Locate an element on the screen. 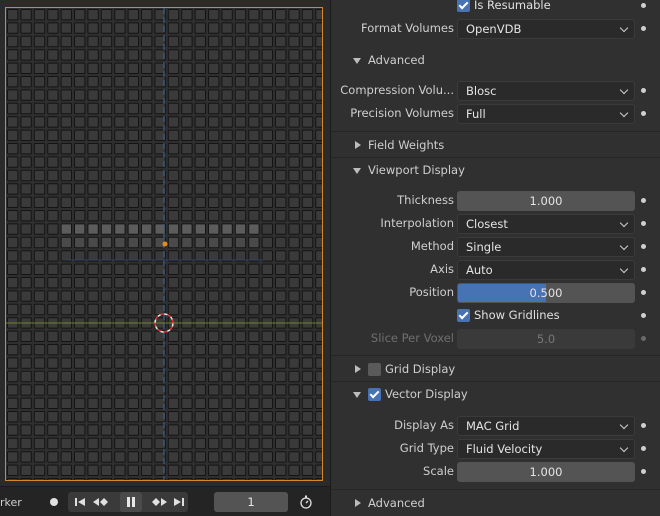 The image size is (660, 516). display-as-row: Display As MAC Grid is located at coordinates (495, 426).